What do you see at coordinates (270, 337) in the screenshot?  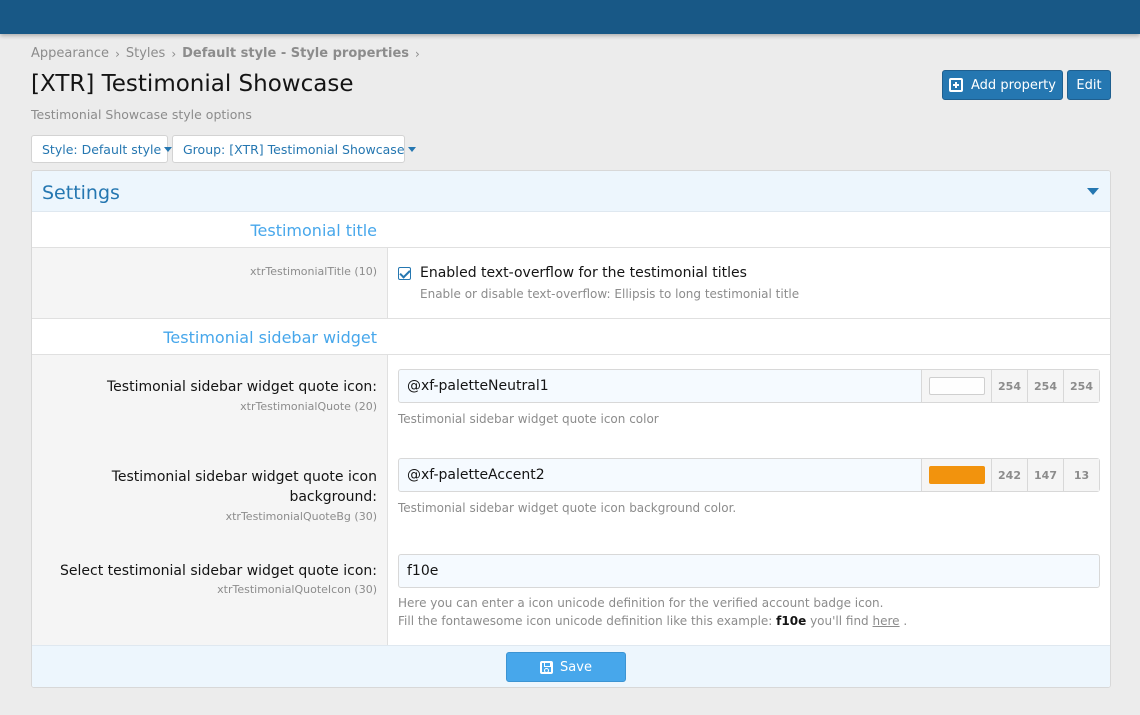 I see `section-heading-label: Testimonial sidebar widget` at bounding box center [270, 337].